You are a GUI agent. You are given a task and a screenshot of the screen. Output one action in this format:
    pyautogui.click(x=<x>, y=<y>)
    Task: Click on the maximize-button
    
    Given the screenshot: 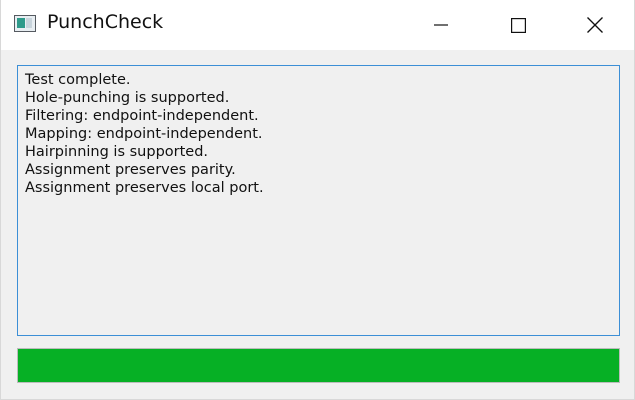 What is the action you would take?
    pyautogui.click(x=518, y=25)
    